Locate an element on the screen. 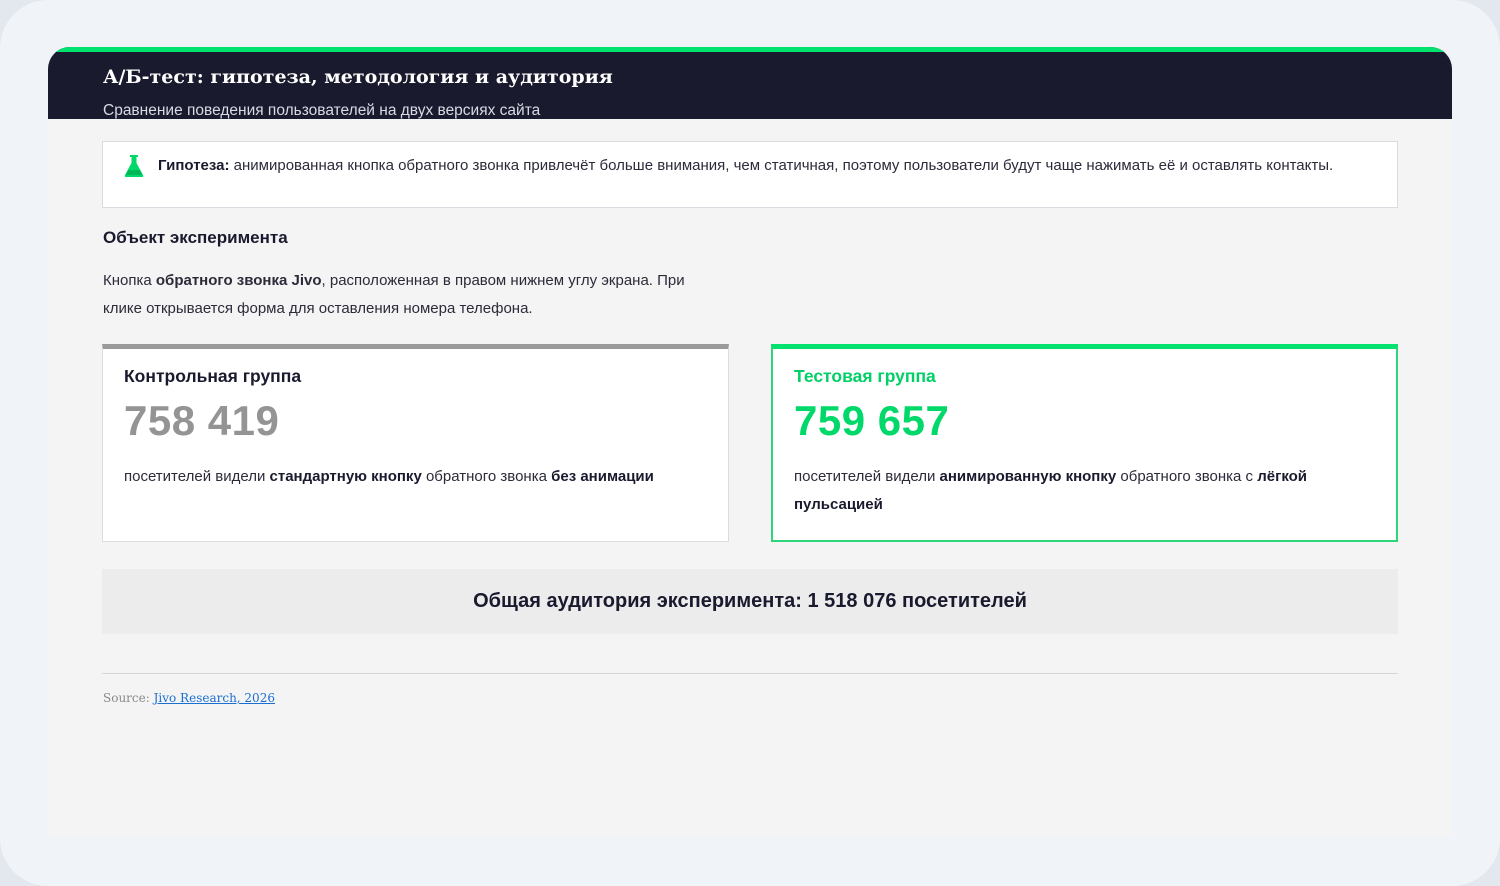 This screenshot has height=886, width=1500. group-desc-bold: стандартную кнопку is located at coordinates (345, 476).